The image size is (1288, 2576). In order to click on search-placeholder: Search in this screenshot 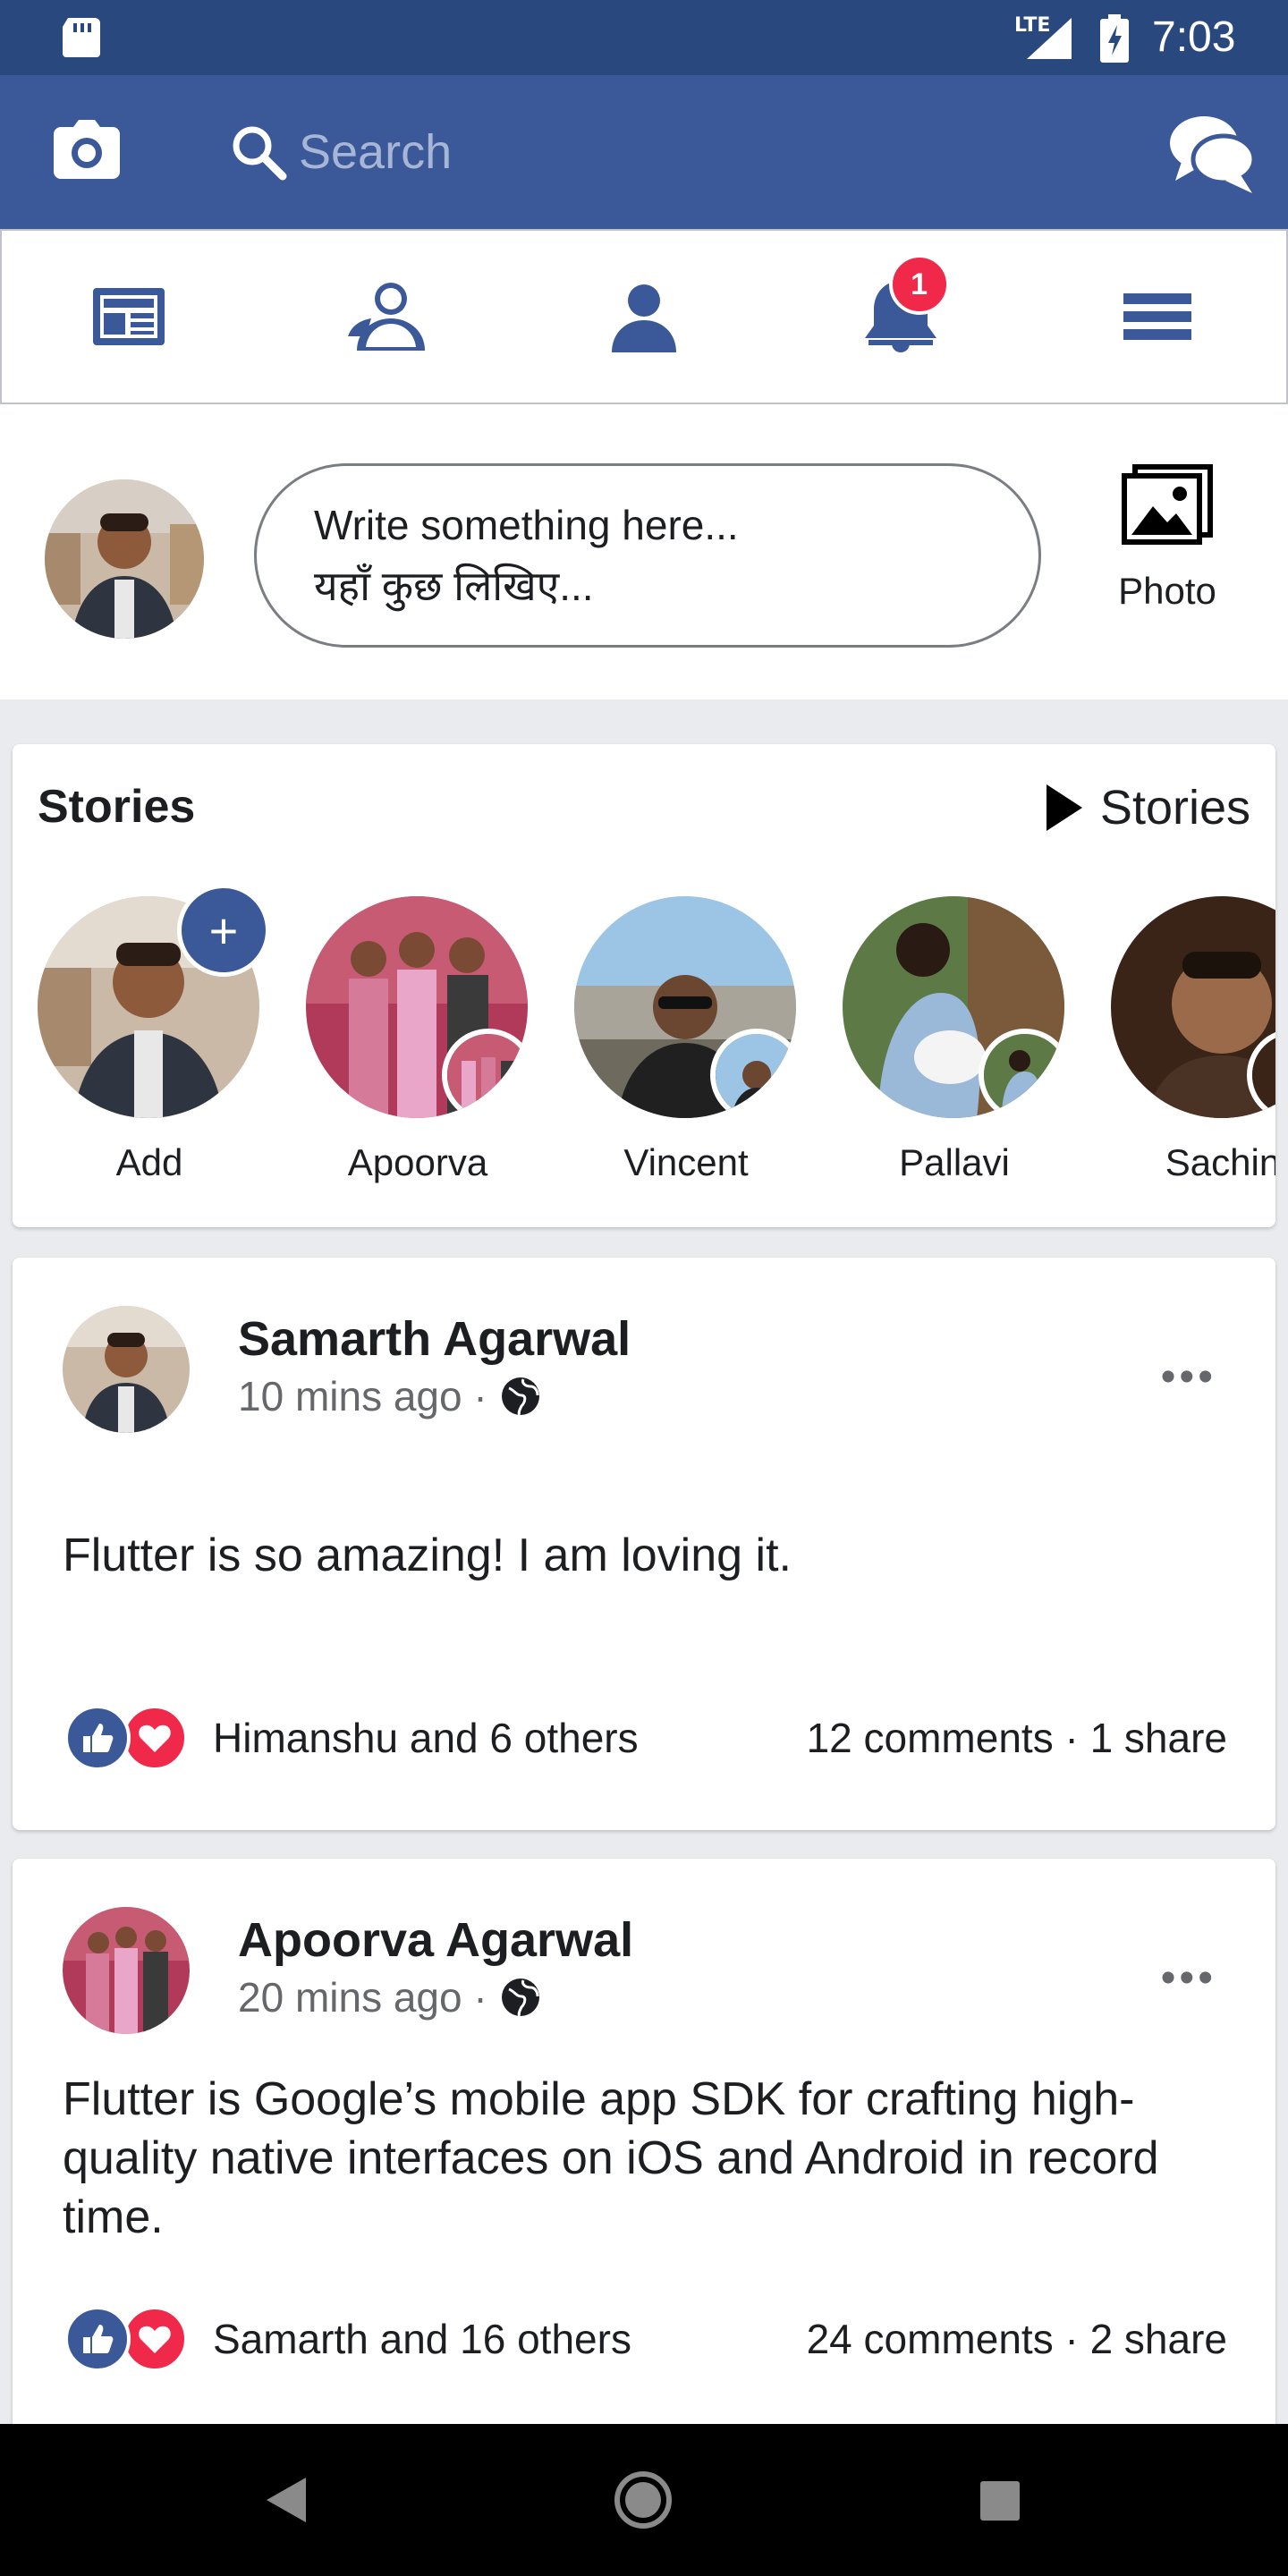, I will do `click(376, 152)`.